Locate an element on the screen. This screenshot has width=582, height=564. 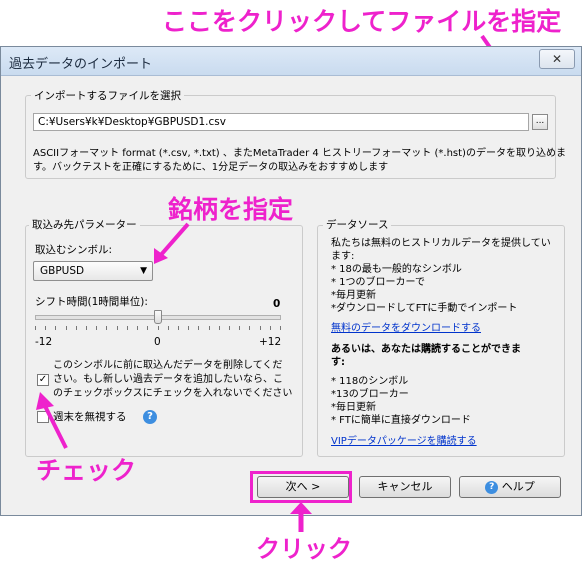
free-item: *毎月更新 is located at coordinates (353, 295).